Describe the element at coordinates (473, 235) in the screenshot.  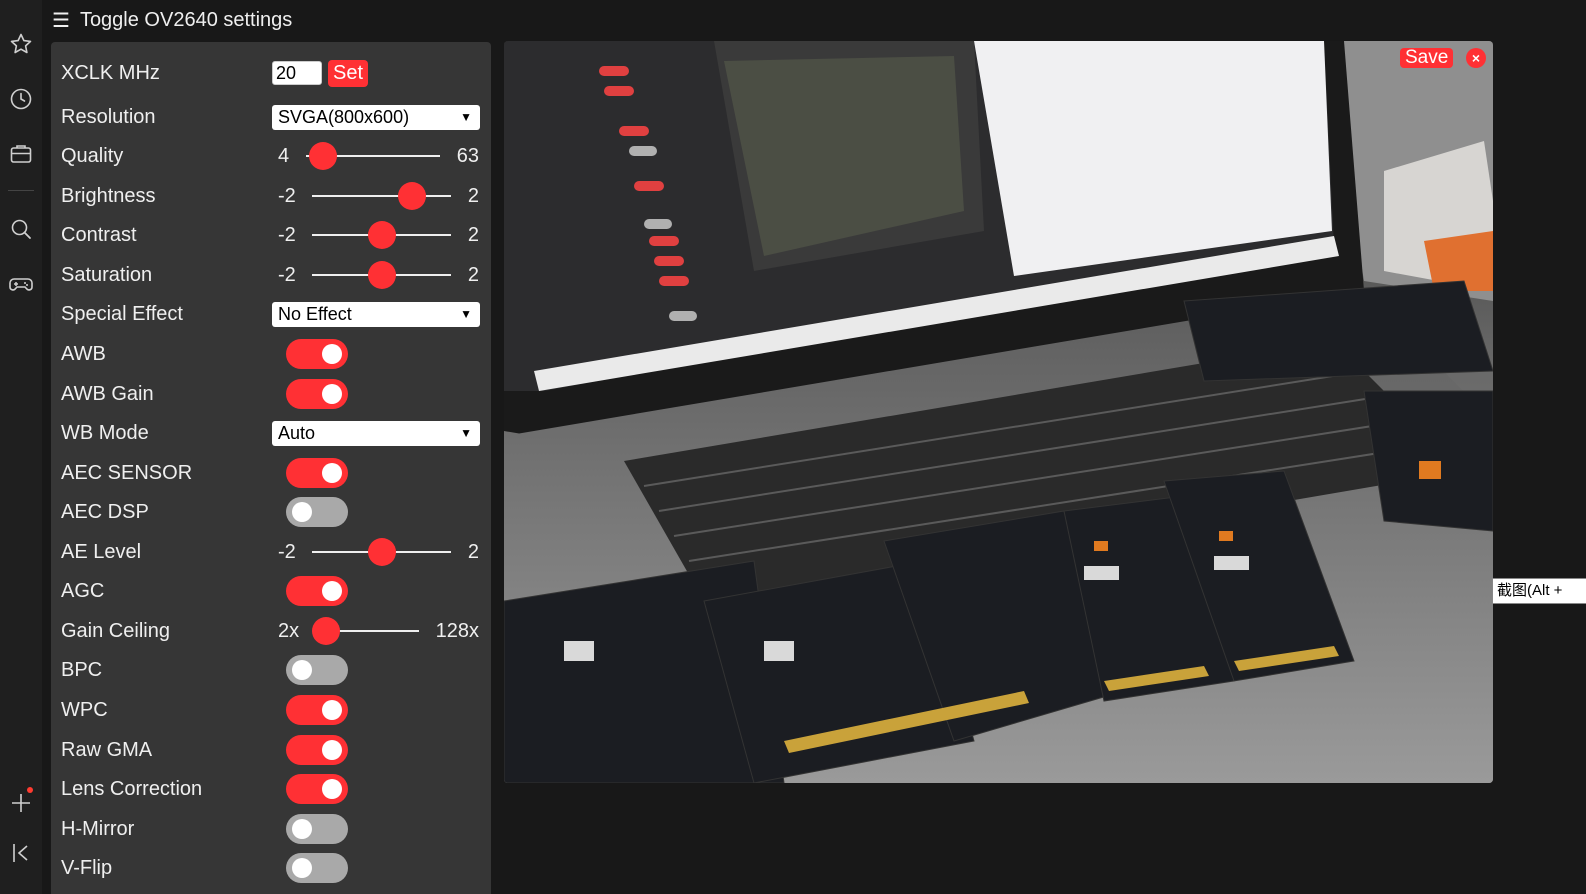
I see `contrast-max: 2` at that location.